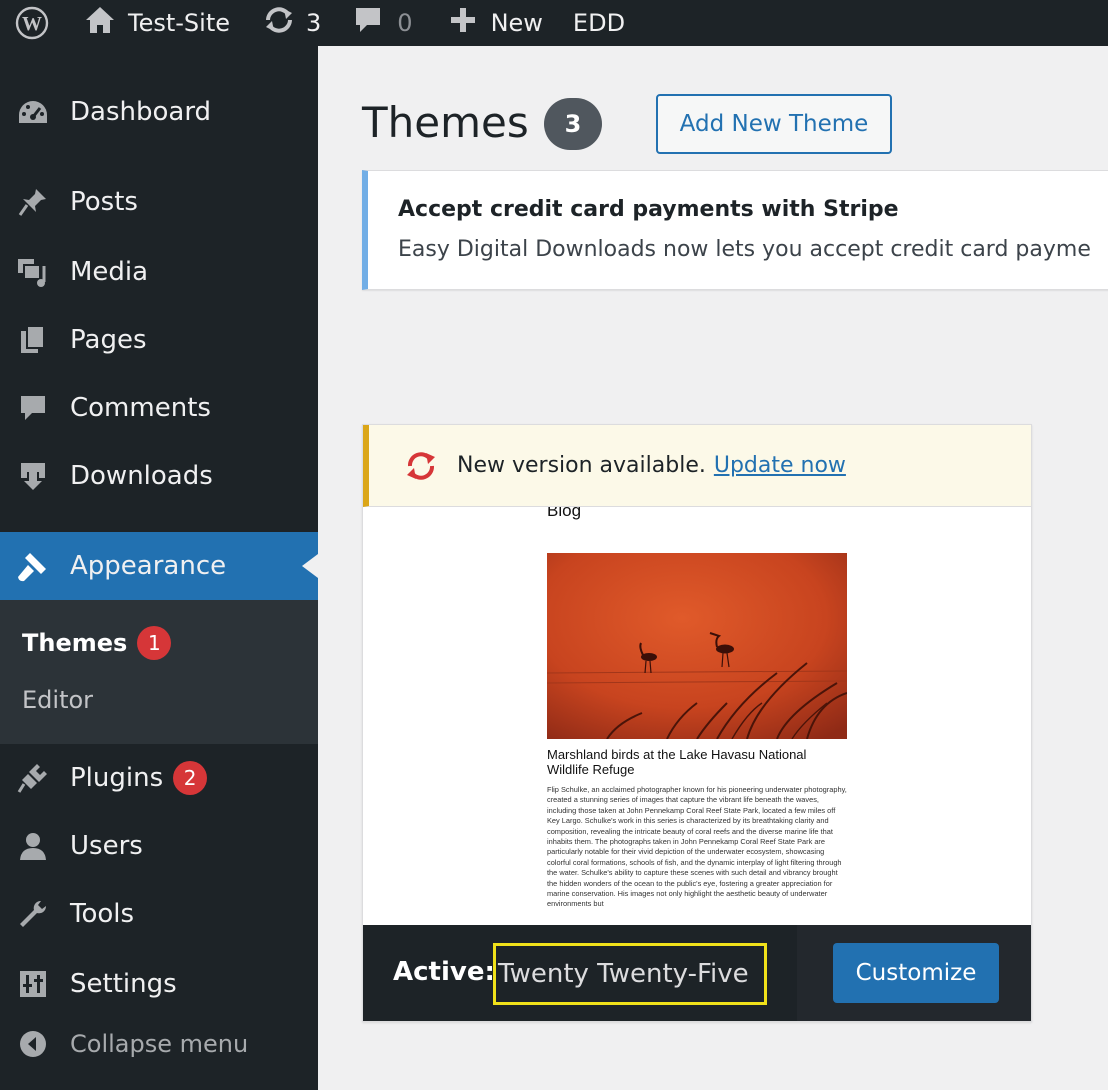 The height and width of the screenshot is (1090, 1108). I want to click on pages-icon, so click(33, 340).